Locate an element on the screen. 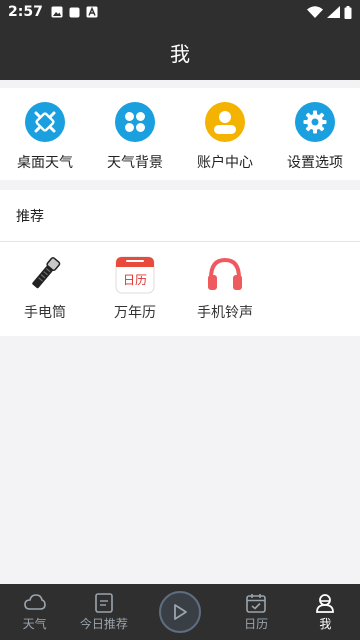 The image size is (360, 640). quick-action-weather-background: 天气背景 is located at coordinates (135, 134).